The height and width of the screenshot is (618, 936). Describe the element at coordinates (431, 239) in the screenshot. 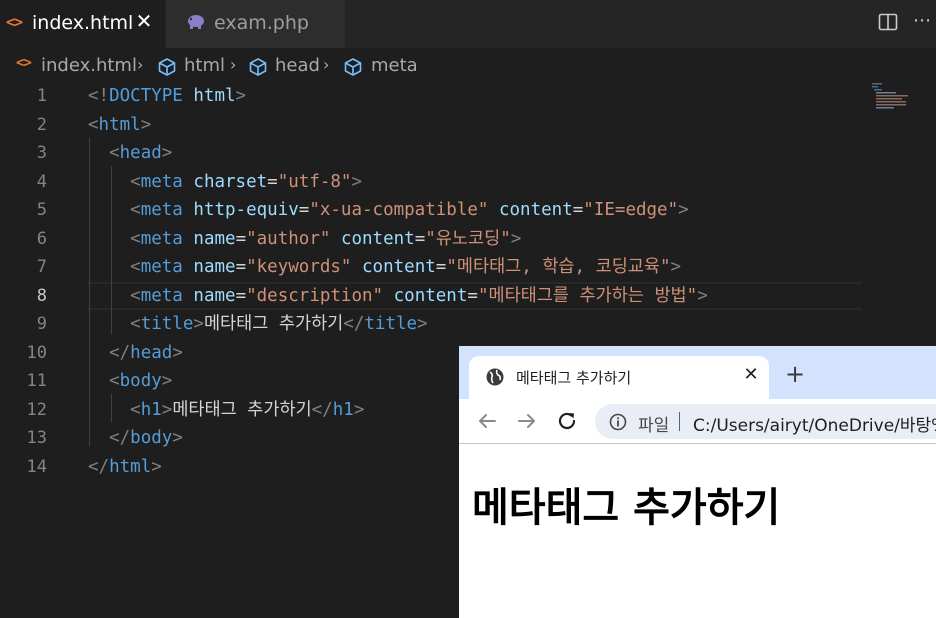

I see `code-line: 6 <meta name="author" content="유노코딩">` at that location.